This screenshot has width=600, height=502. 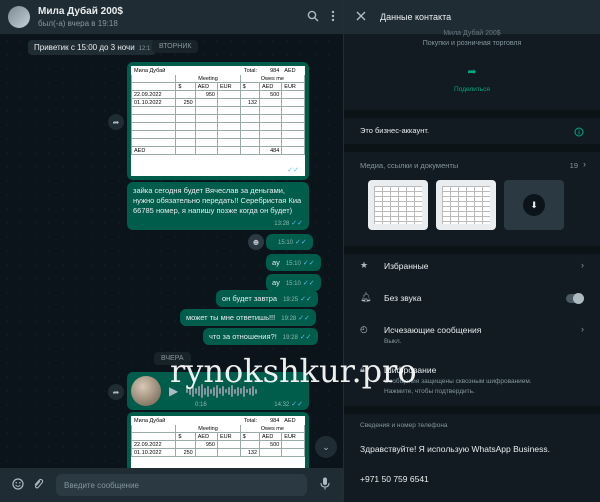 What do you see at coordinates (267, 298) in the screenshot?
I see `text-message: он будет завтра 19:25 ✓✓` at bounding box center [267, 298].